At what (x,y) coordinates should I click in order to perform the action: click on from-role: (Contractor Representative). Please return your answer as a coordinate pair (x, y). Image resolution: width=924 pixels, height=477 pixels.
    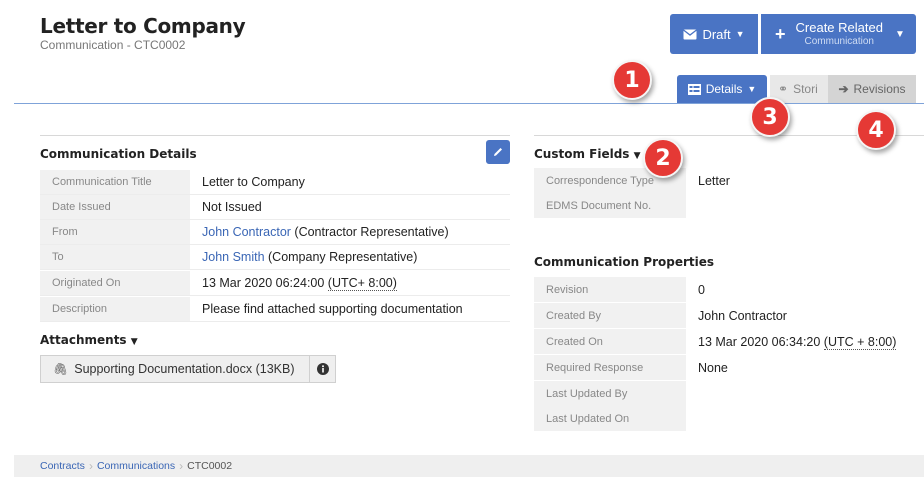
    Looking at the image, I should click on (369, 232).